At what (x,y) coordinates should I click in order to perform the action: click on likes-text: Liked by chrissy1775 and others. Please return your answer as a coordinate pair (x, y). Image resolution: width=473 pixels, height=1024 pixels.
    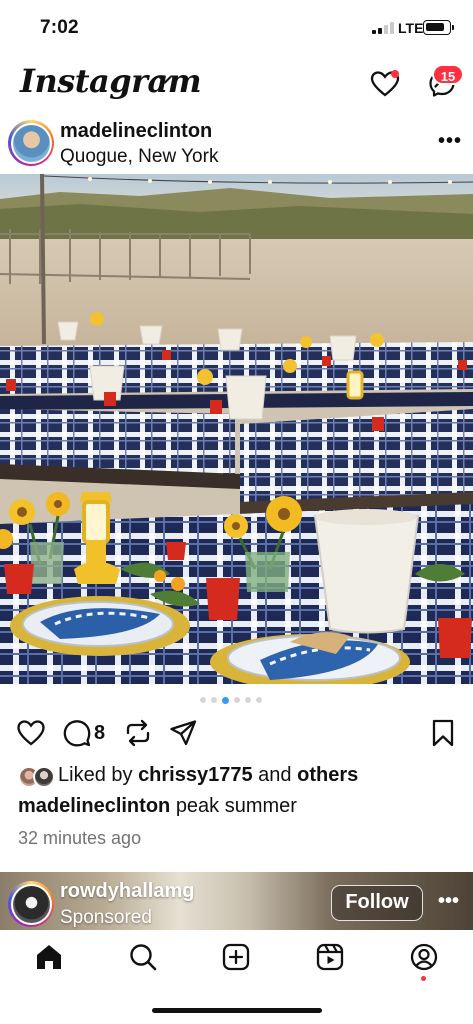
    Looking at the image, I should click on (208, 775).